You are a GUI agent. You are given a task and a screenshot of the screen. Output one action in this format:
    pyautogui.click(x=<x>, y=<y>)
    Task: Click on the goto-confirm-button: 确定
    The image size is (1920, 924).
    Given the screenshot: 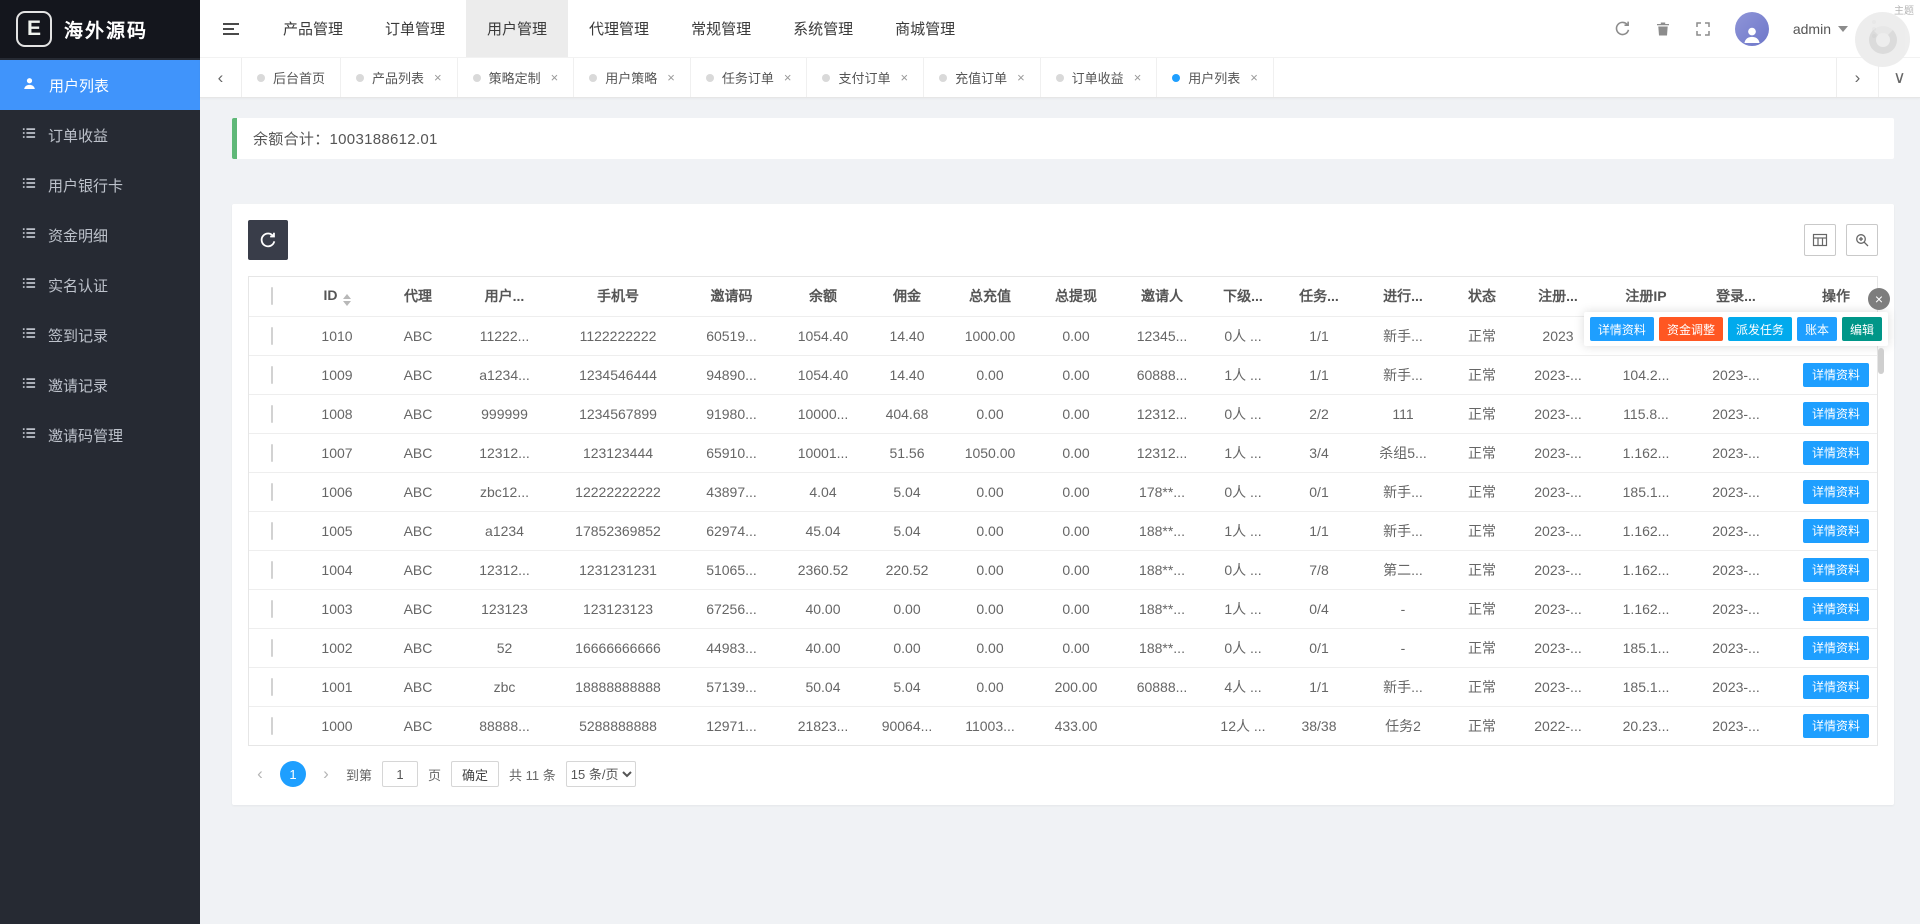 What is the action you would take?
    pyautogui.click(x=475, y=774)
    